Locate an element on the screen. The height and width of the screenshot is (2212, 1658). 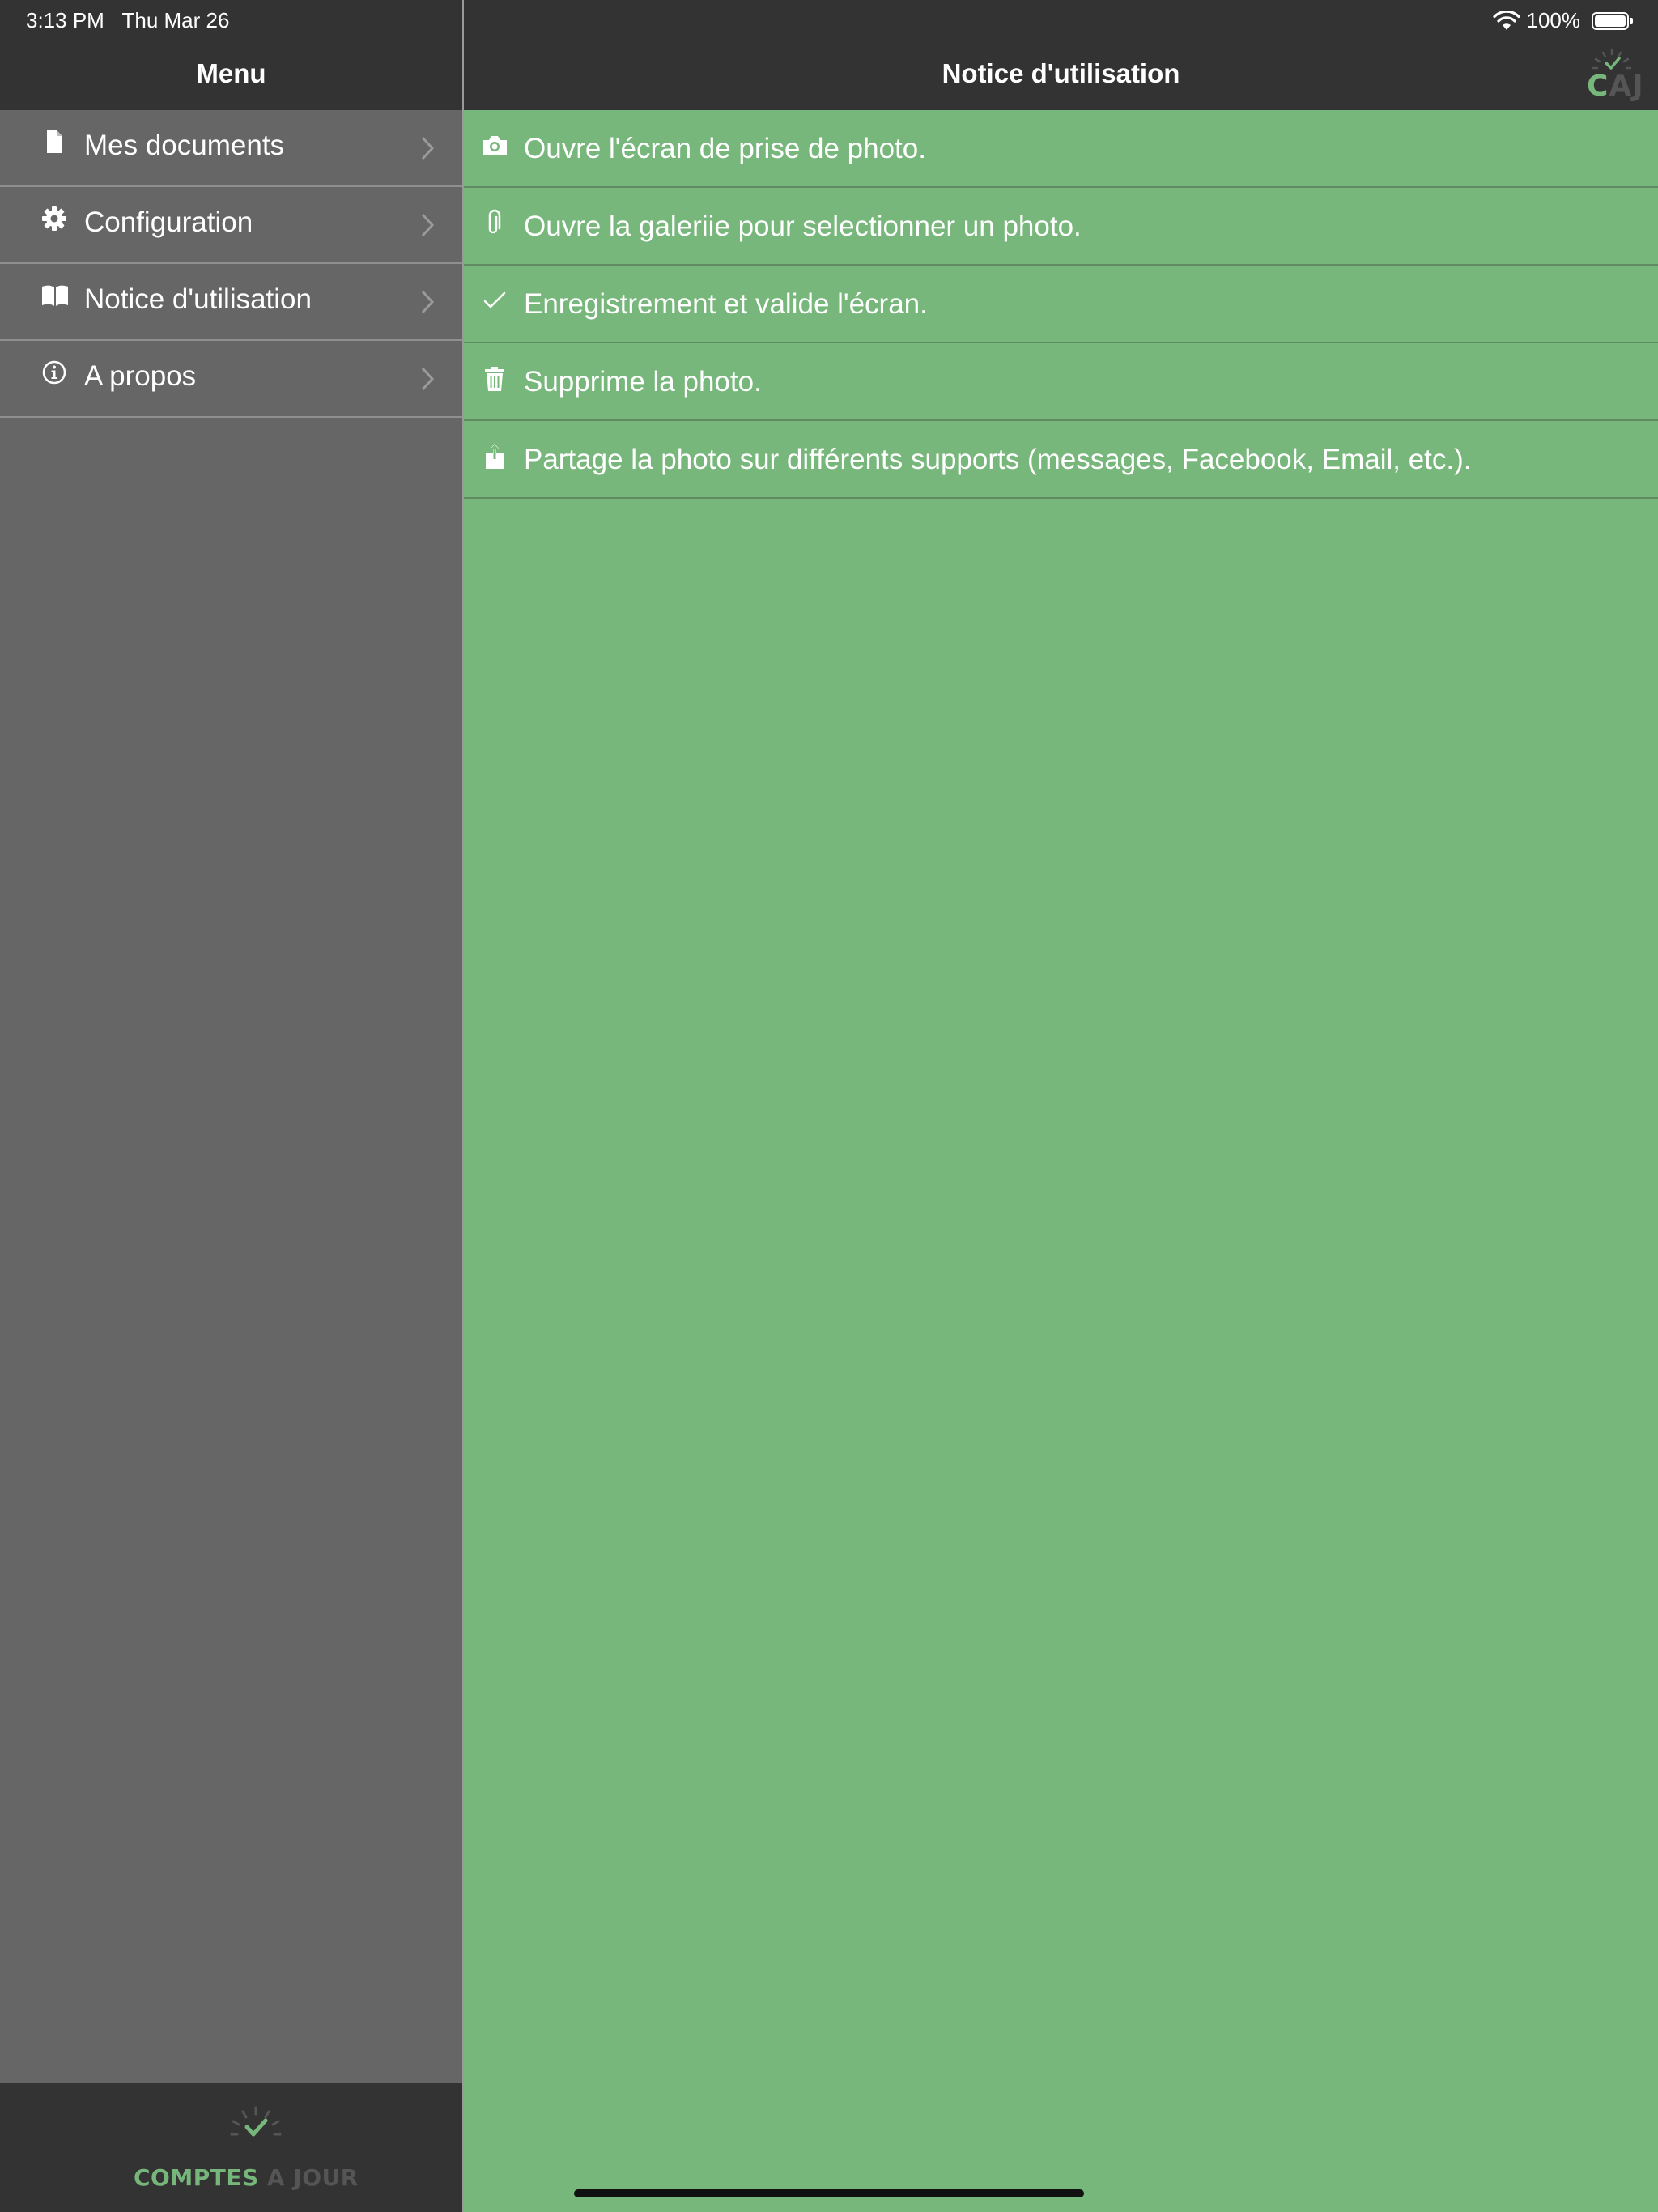
book-icon is located at coordinates (54, 295).